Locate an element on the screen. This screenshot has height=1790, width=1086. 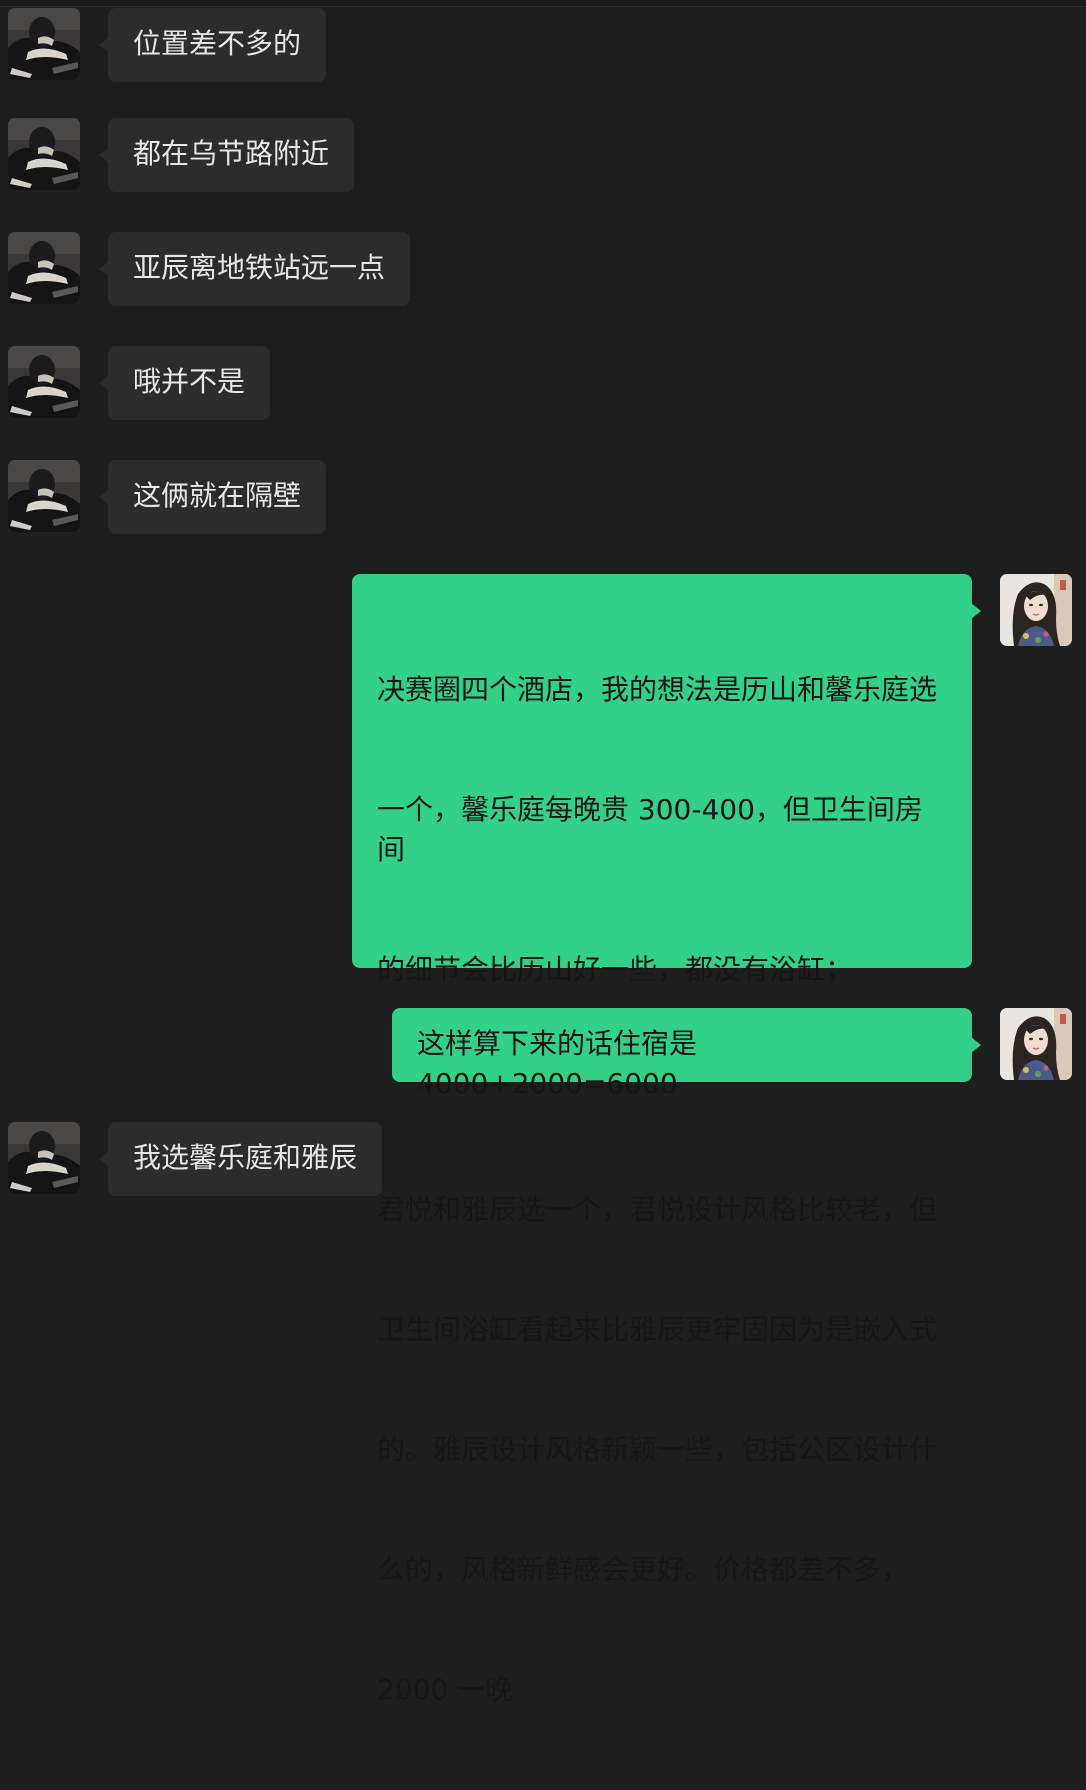
incoming-message-bubble: 都在乌节路附近 is located at coordinates (226, 155).